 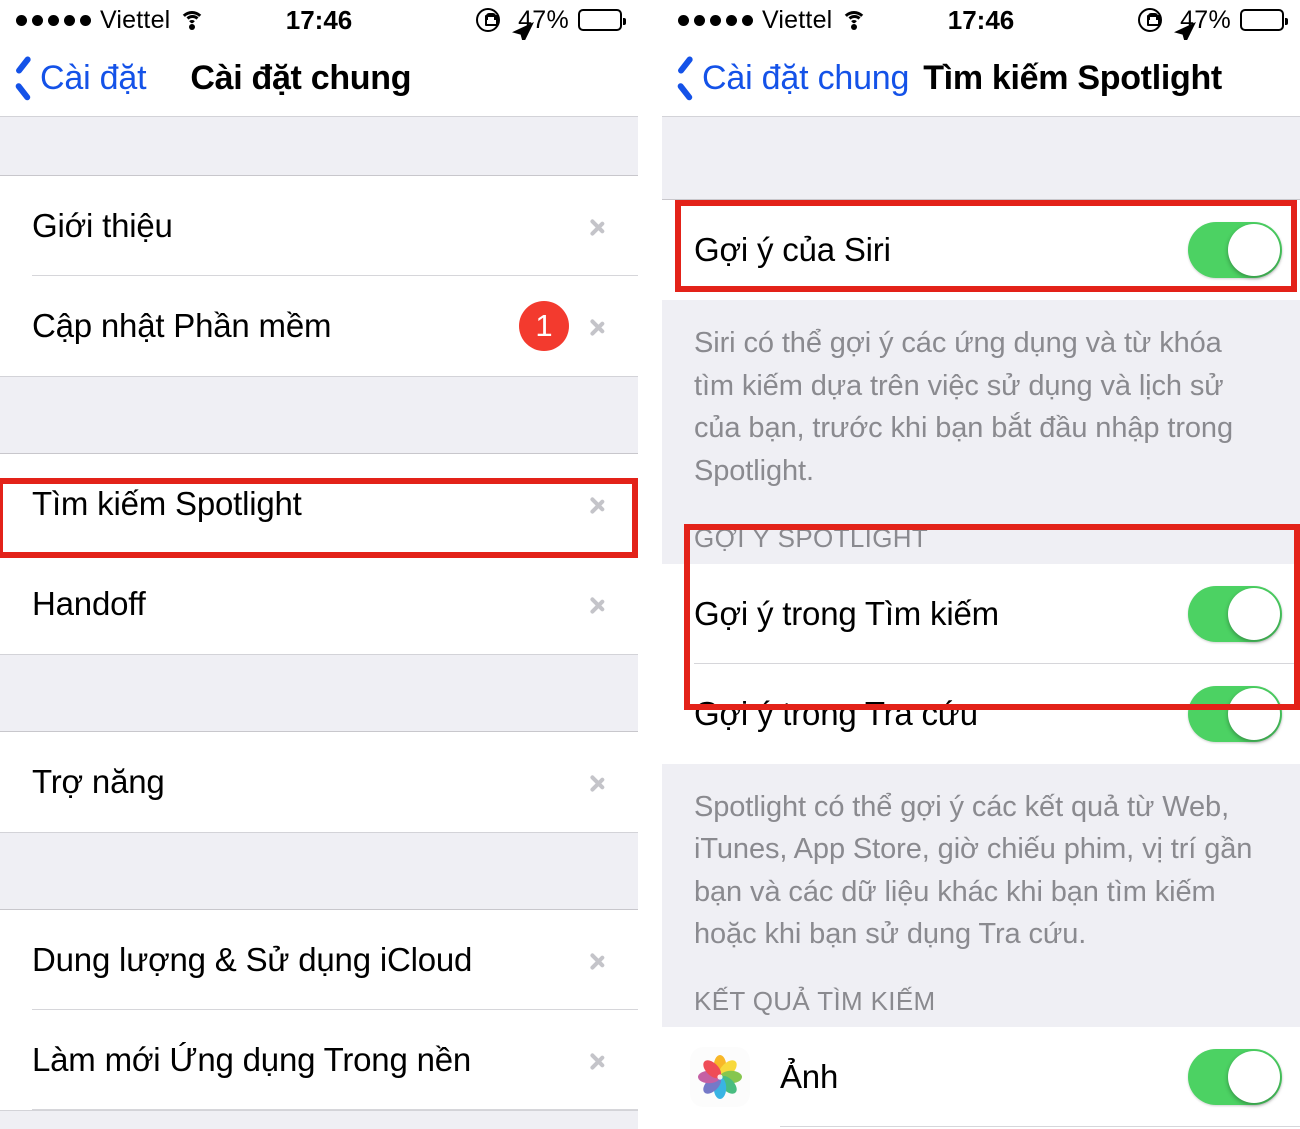 I want to click on row-goi-y-trong-tra-cuu: Gợi ý trong Tra cứu, so click(x=981, y=713).